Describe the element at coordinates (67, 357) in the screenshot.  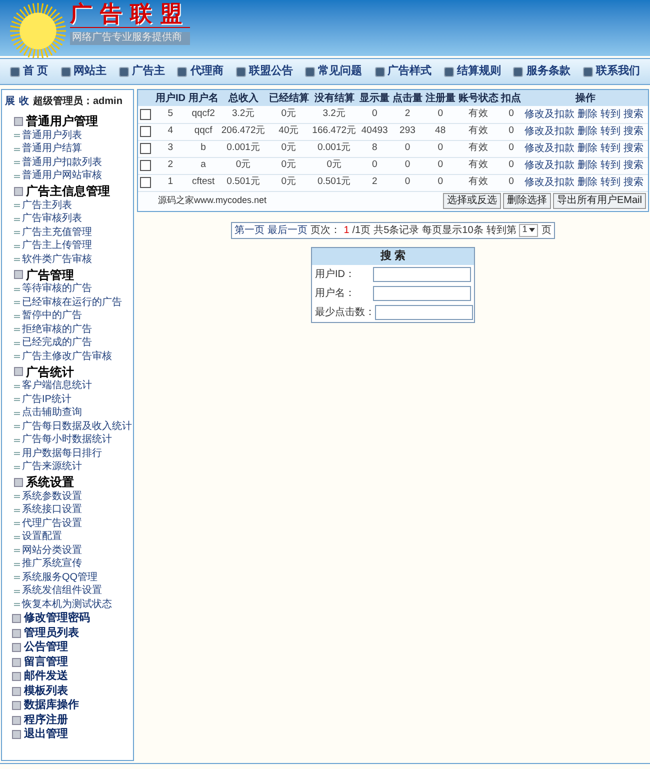
I see `sidebar-link: 广告主修改广告审核` at that location.